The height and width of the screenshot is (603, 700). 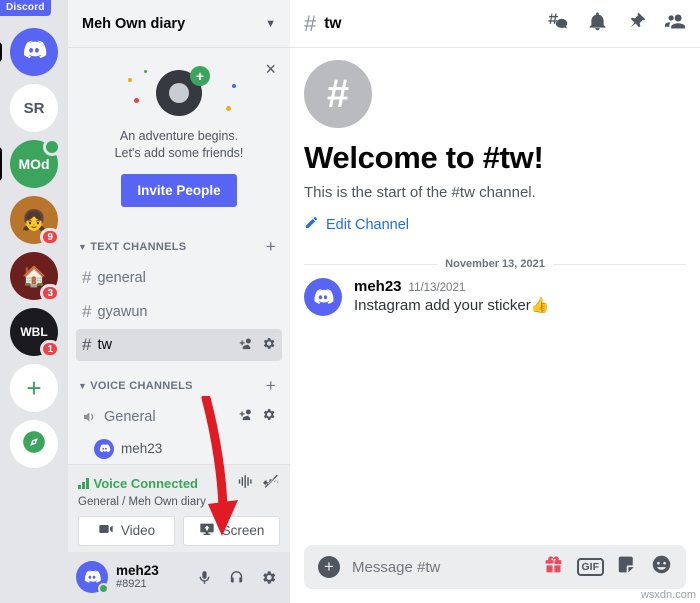 I want to click on date-divider-label: November 13, 2021, so click(x=495, y=264).